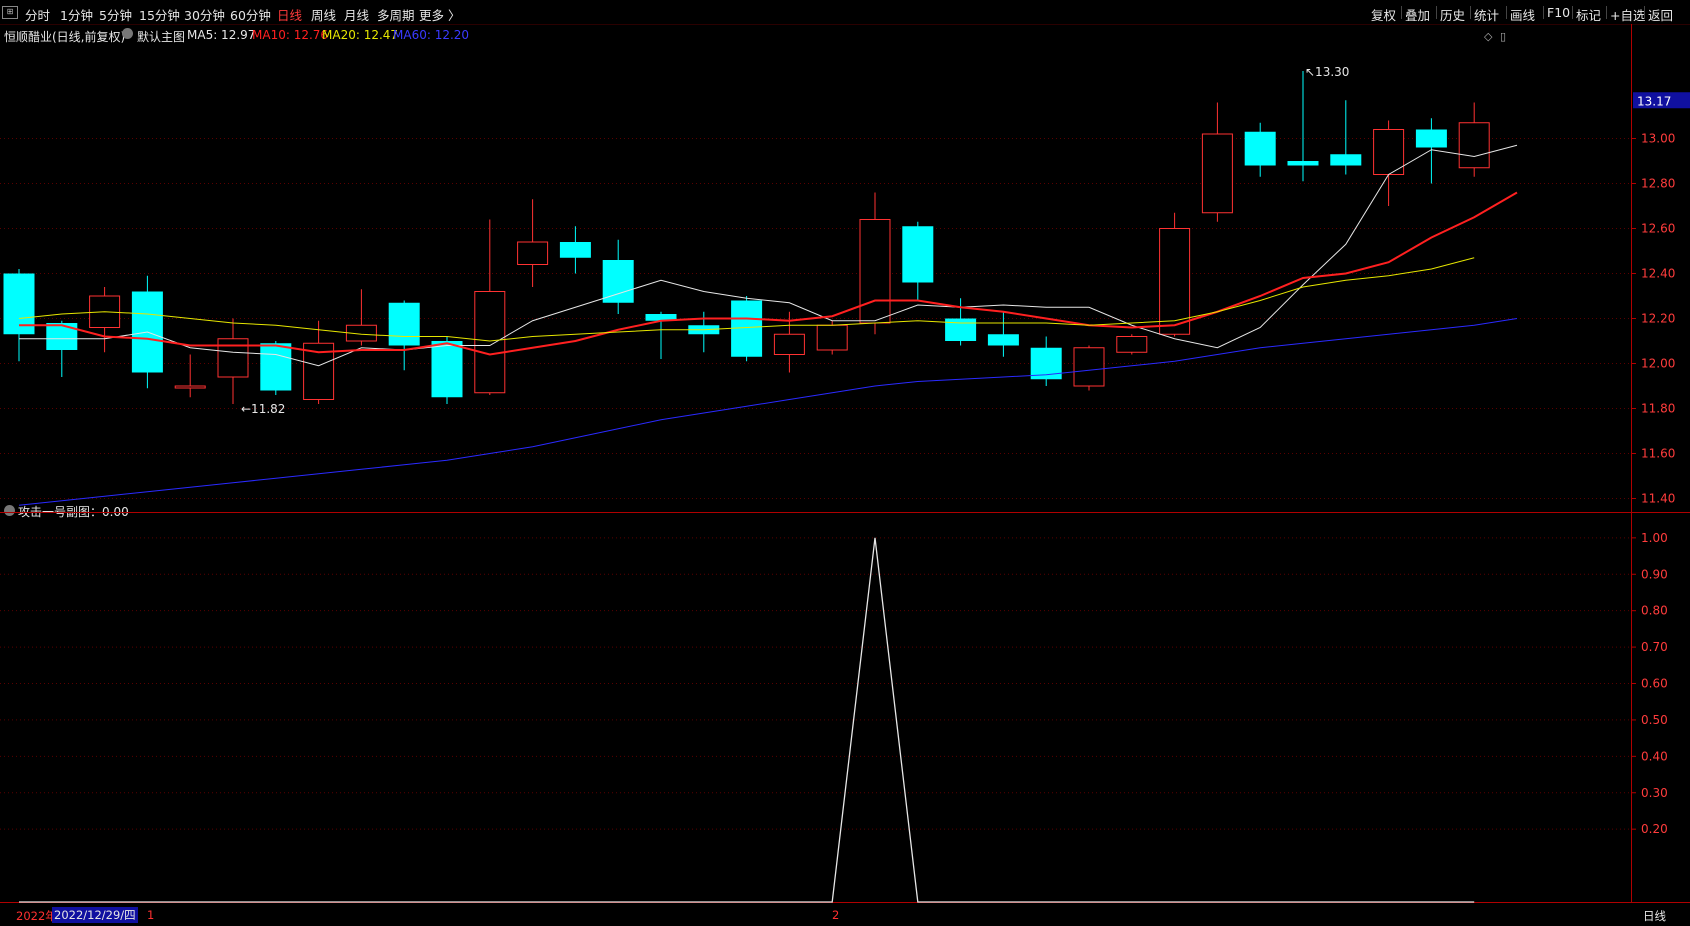 The image size is (1690, 926). I want to click on sub-tick-label-5: 0.70, so click(1654, 647).